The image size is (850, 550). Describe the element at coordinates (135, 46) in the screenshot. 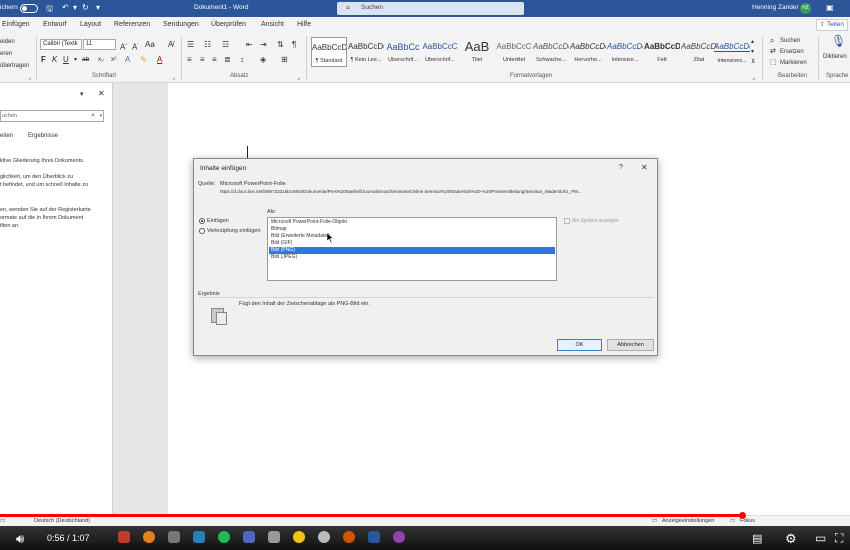

I see `shrink-font-icon: Aˇ` at that location.